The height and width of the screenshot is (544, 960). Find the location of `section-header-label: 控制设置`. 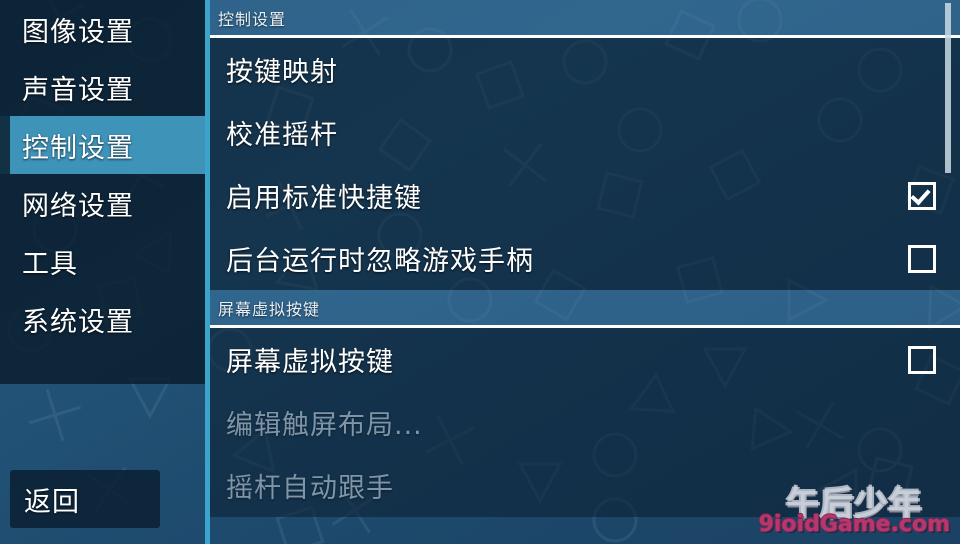

section-header-label: 控制设置 is located at coordinates (252, 19).